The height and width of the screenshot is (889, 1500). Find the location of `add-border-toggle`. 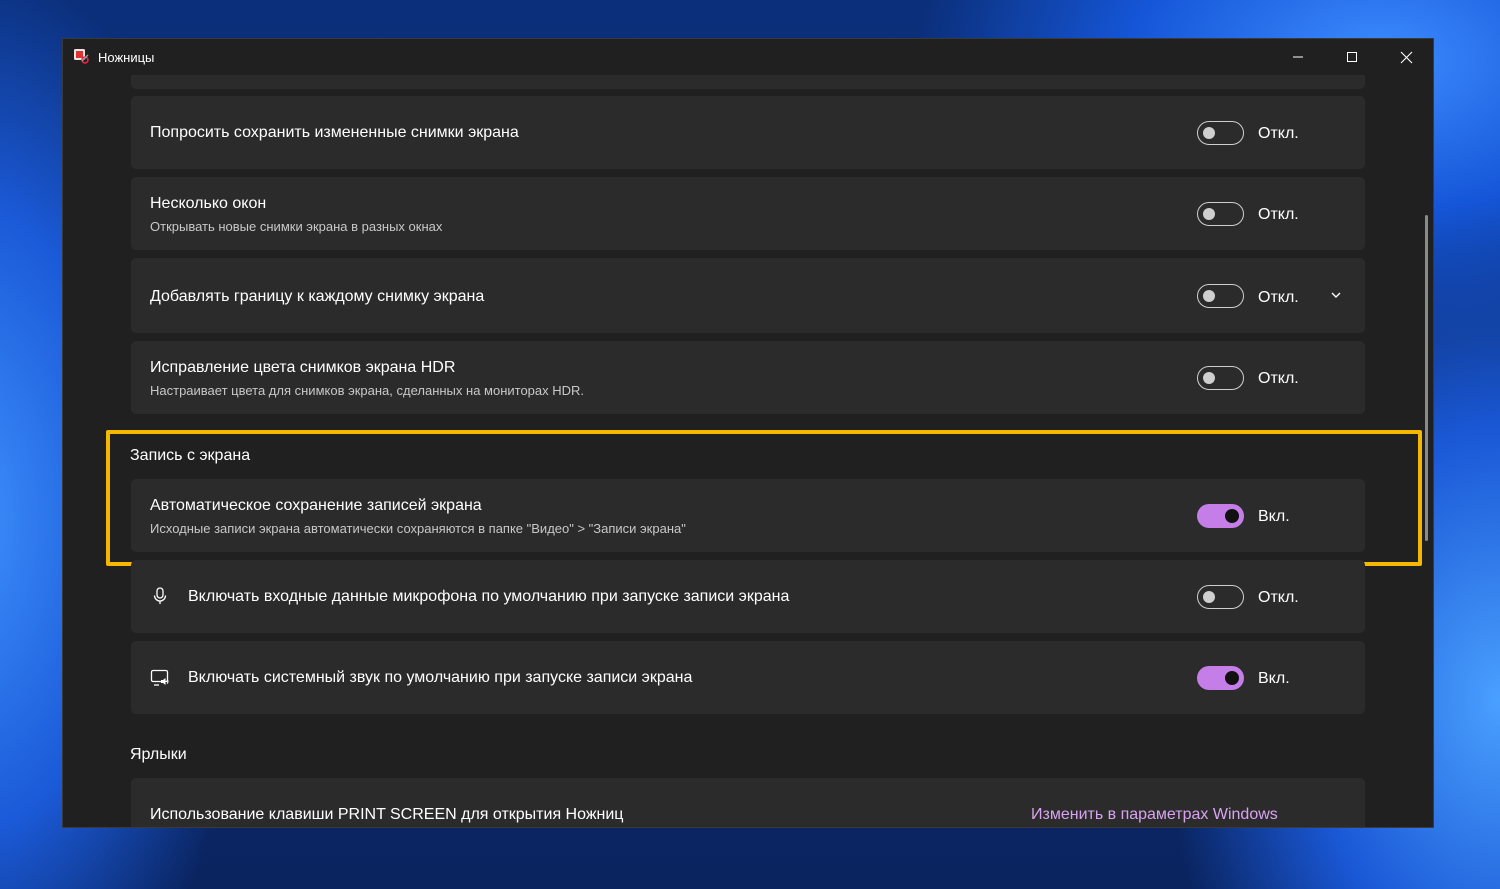

add-border-toggle is located at coordinates (1220, 296).